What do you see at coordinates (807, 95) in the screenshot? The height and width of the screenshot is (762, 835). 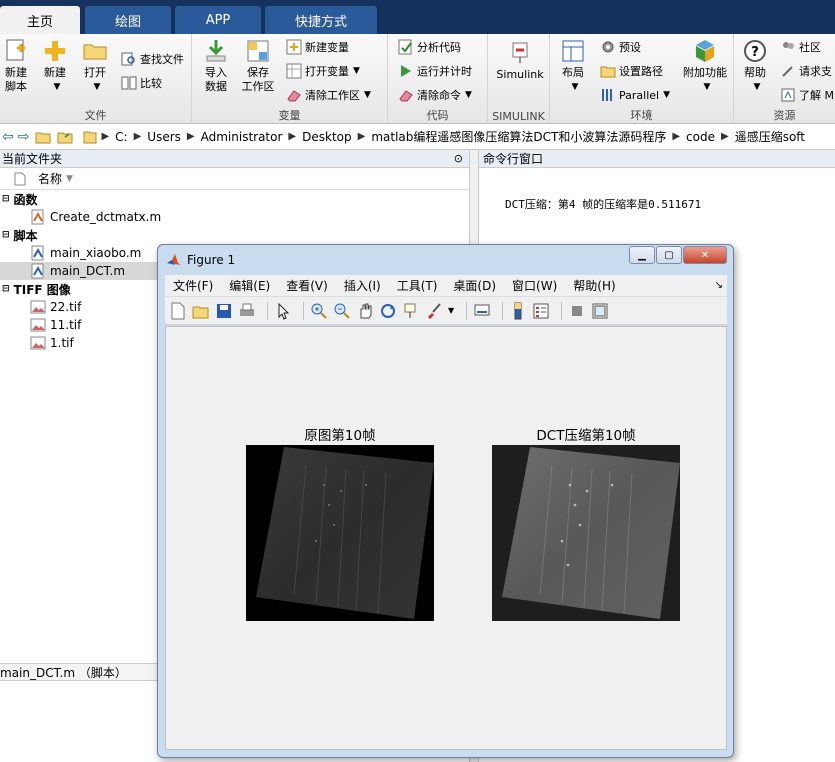 I see `learn-matlab-button: 了解 M` at bounding box center [807, 95].